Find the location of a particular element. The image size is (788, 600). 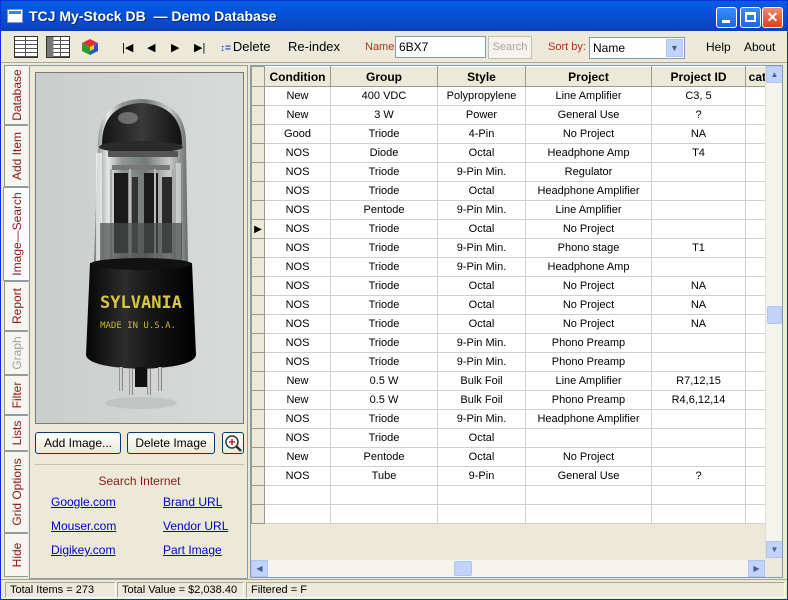

grid-cell: Polypropylene is located at coordinates (481, 96).